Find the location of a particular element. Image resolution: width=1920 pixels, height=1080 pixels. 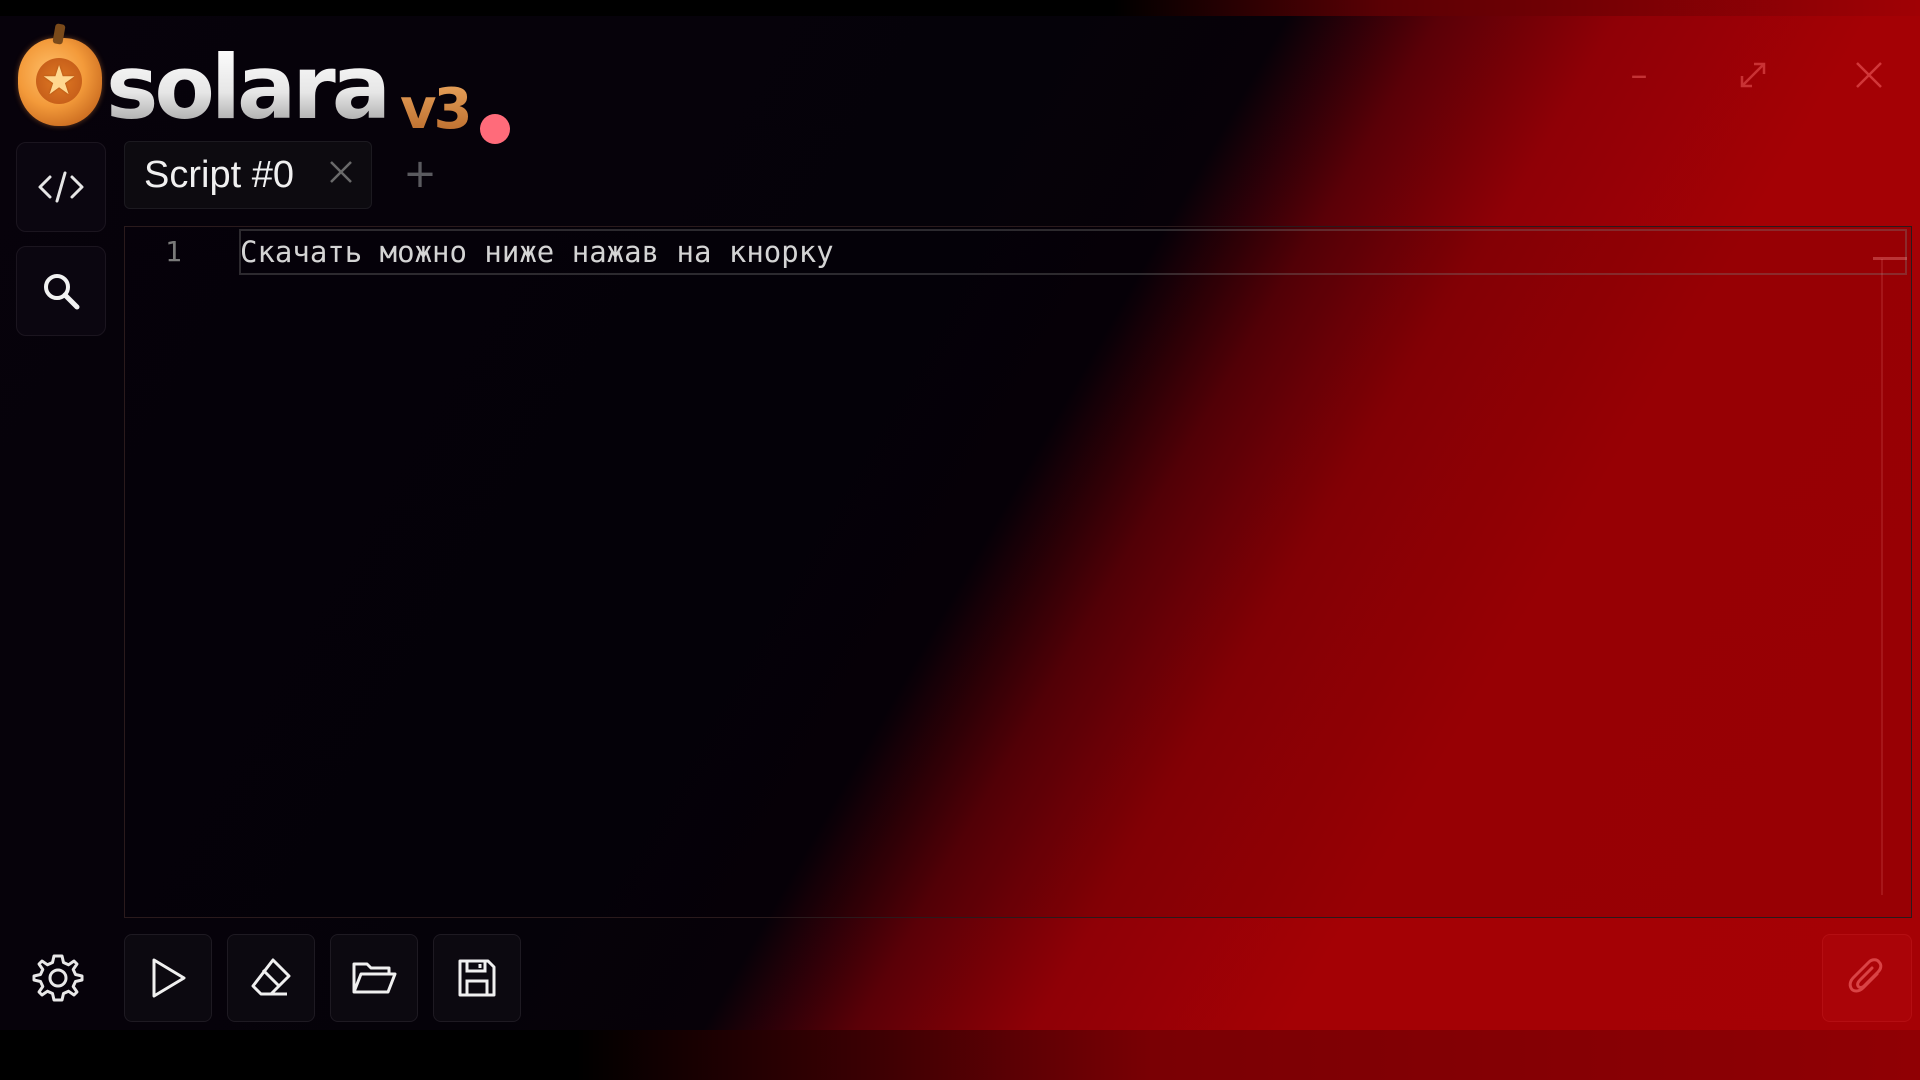

editor-scrollbar is located at coordinates (1882, 577).